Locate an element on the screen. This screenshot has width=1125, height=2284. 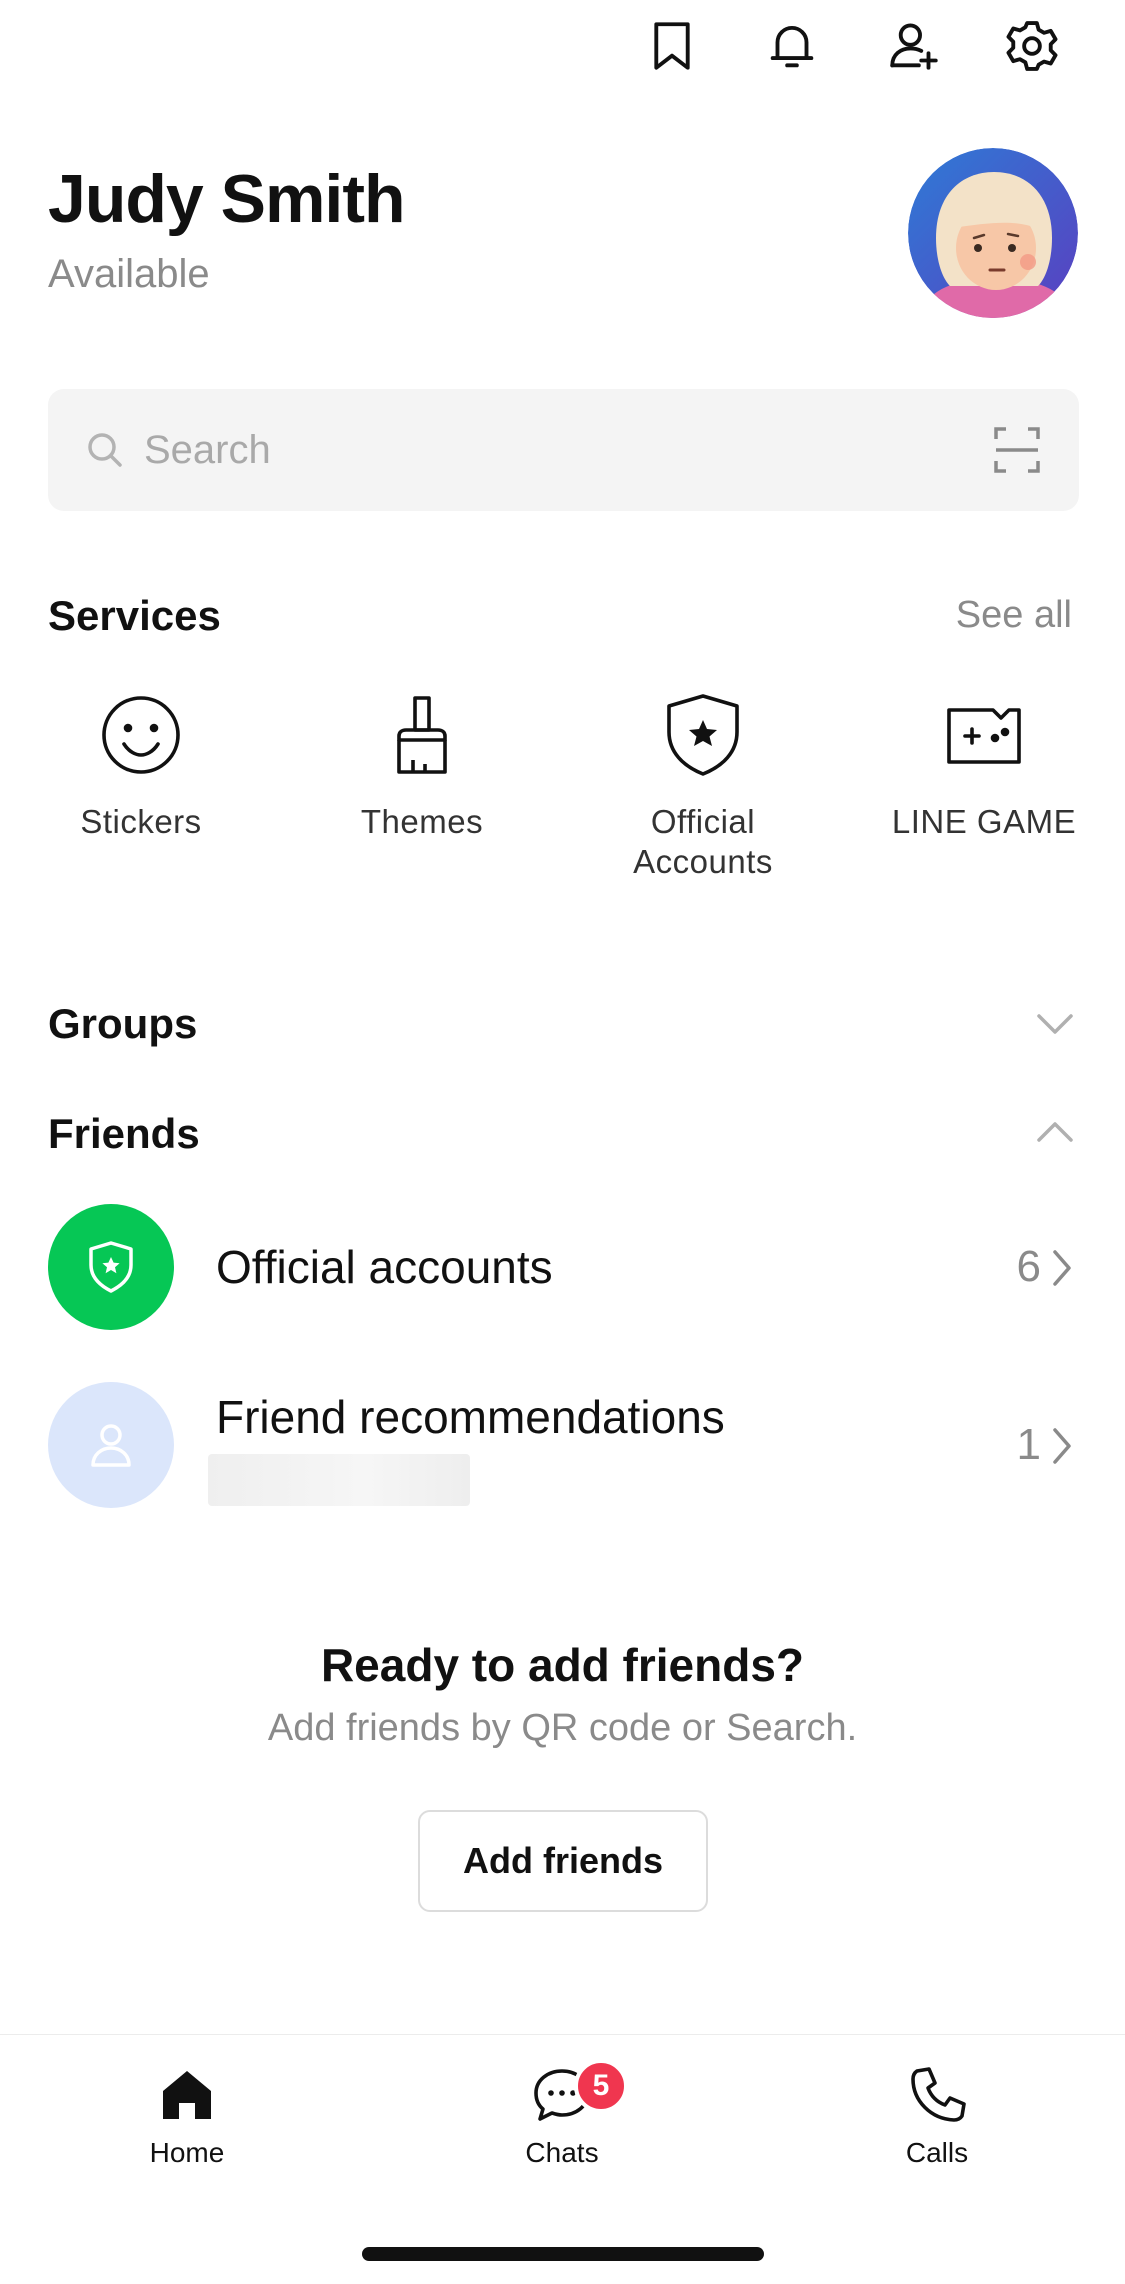
service-themes: Themes is located at coordinates (422, 766).